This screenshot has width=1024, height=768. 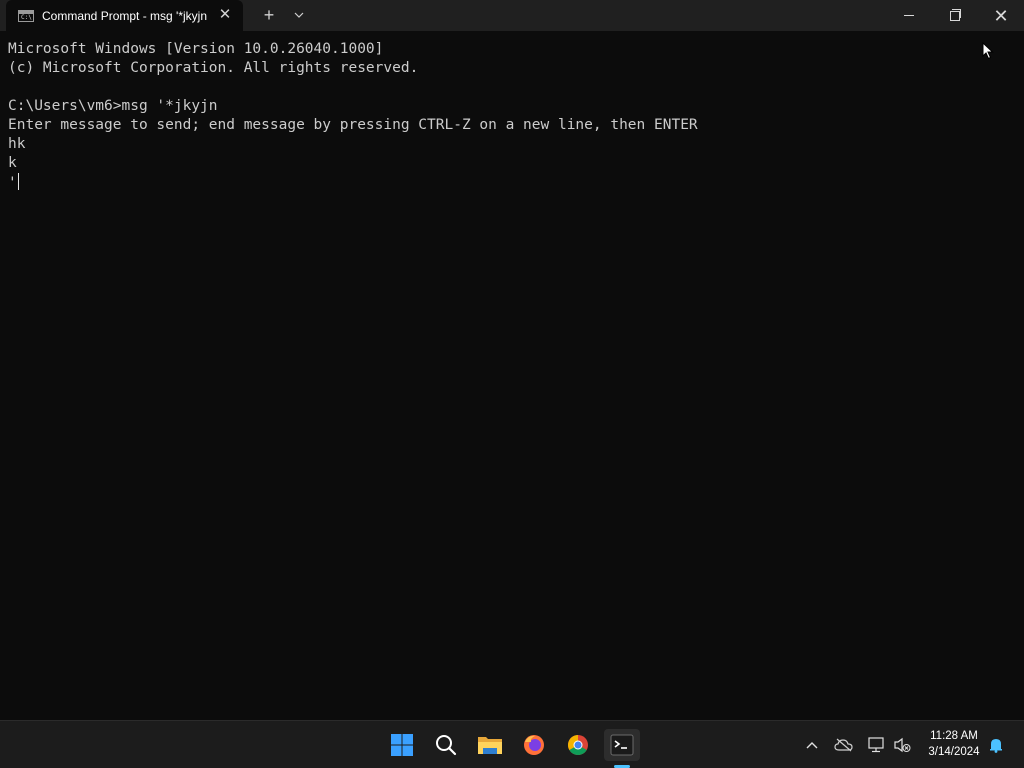 I want to click on chrome-button, so click(x=578, y=745).